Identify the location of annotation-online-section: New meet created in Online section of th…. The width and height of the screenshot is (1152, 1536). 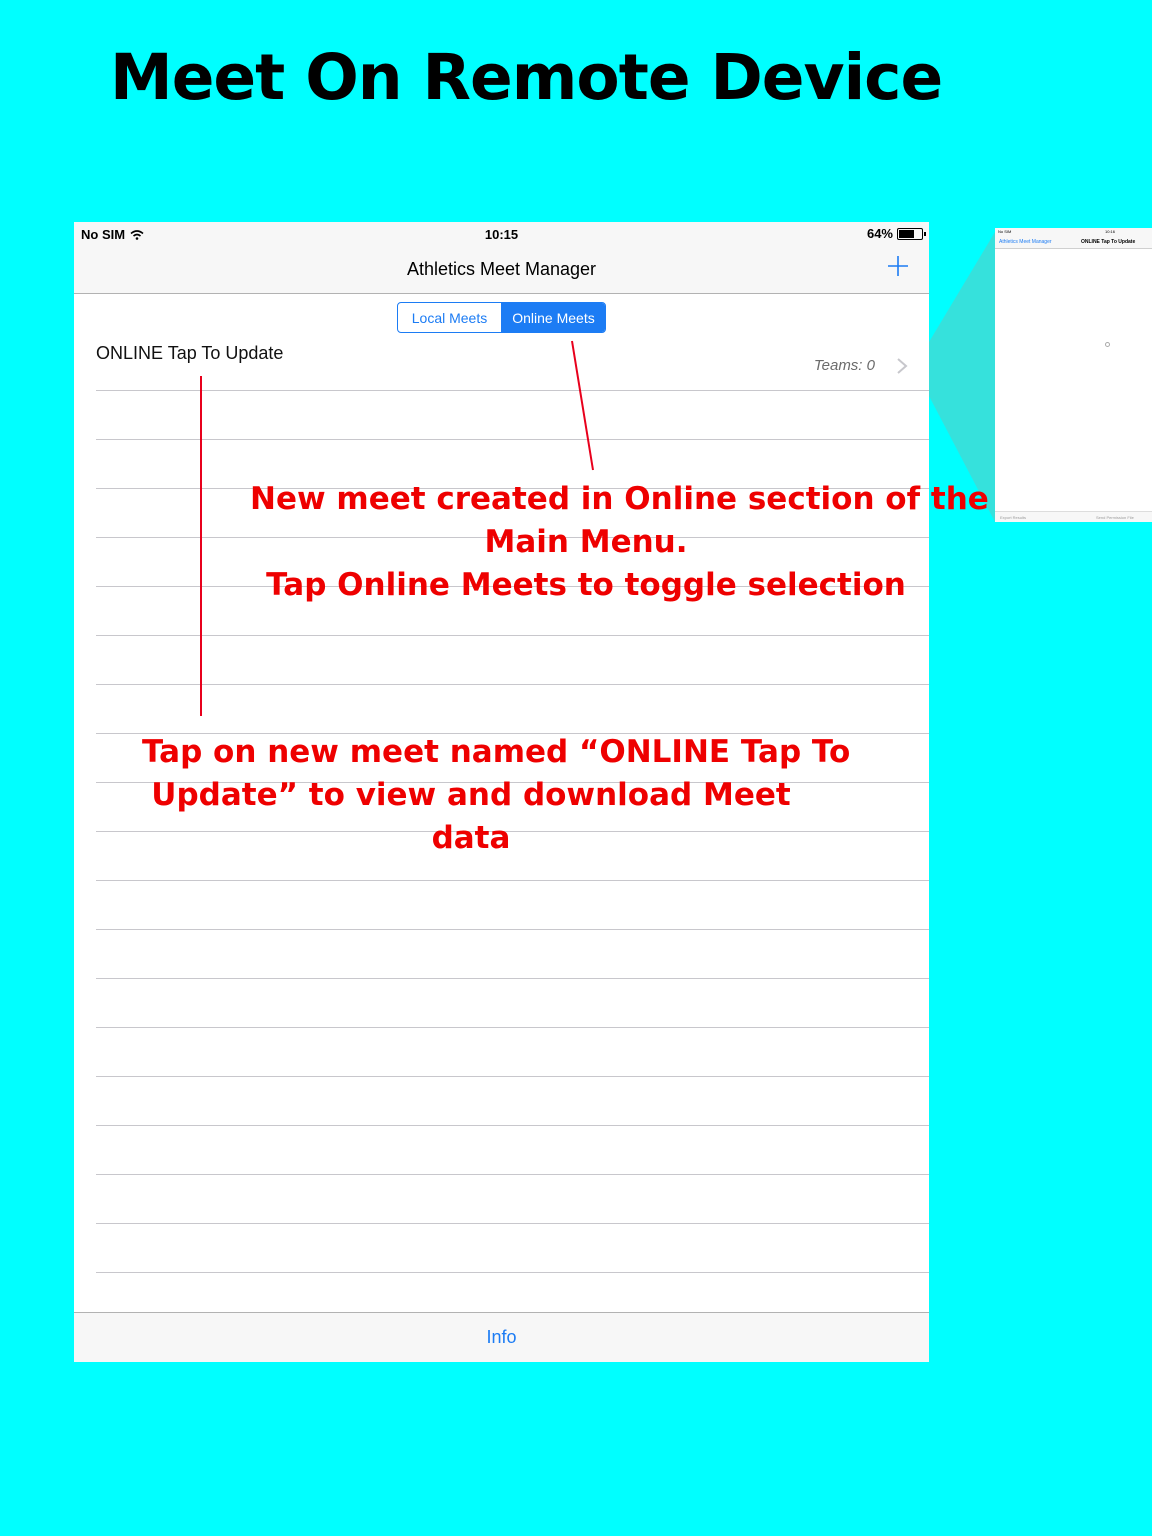
(619, 542).